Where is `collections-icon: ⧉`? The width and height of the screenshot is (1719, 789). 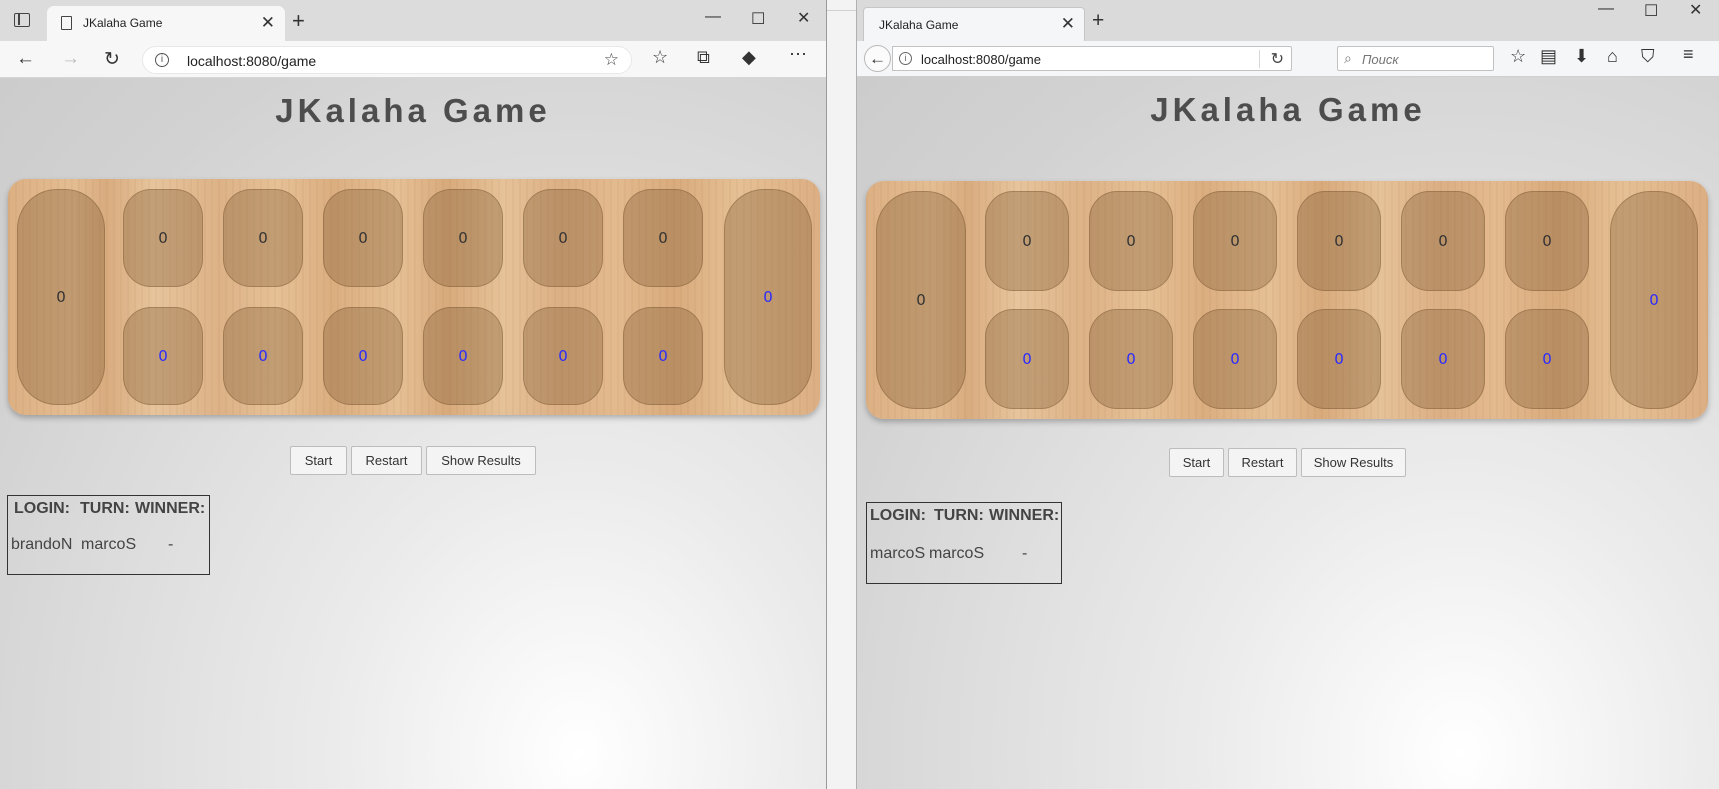 collections-icon: ⧉ is located at coordinates (703, 57).